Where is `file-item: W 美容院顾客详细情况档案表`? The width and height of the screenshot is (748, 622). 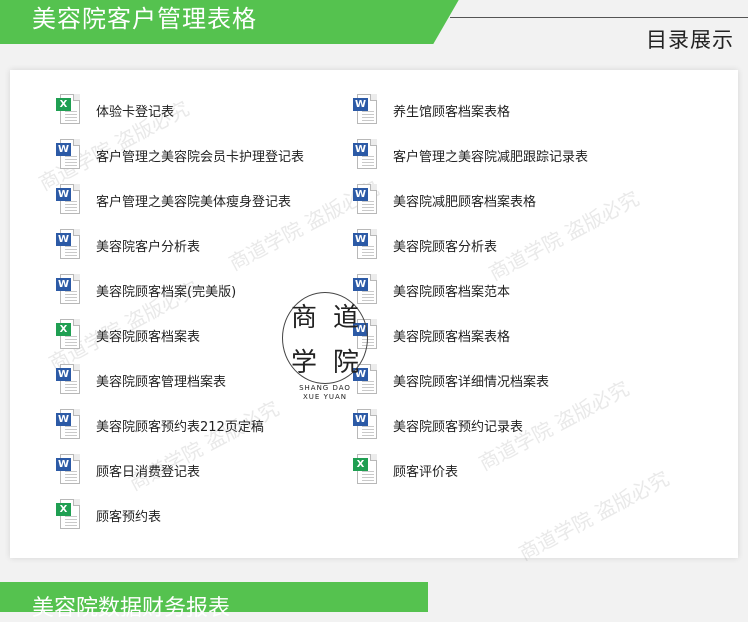 file-item: W 美容院顾客详细情况档案表 is located at coordinates (451, 380).